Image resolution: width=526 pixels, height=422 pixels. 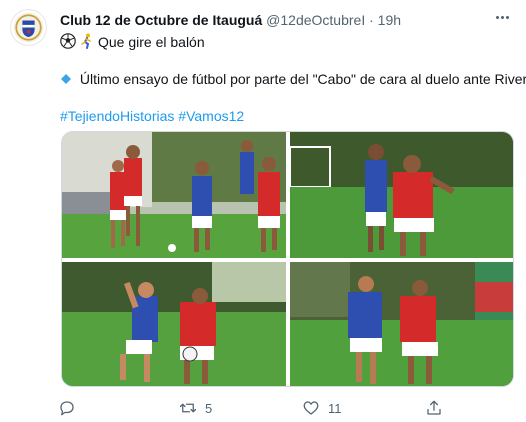 What do you see at coordinates (335, 408) in the screenshot?
I see `like-count: 11` at bounding box center [335, 408].